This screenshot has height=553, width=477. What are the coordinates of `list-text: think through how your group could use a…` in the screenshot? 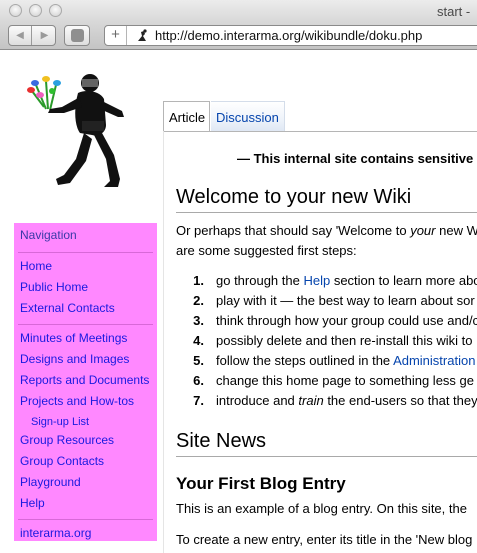 It's located at (346, 320).